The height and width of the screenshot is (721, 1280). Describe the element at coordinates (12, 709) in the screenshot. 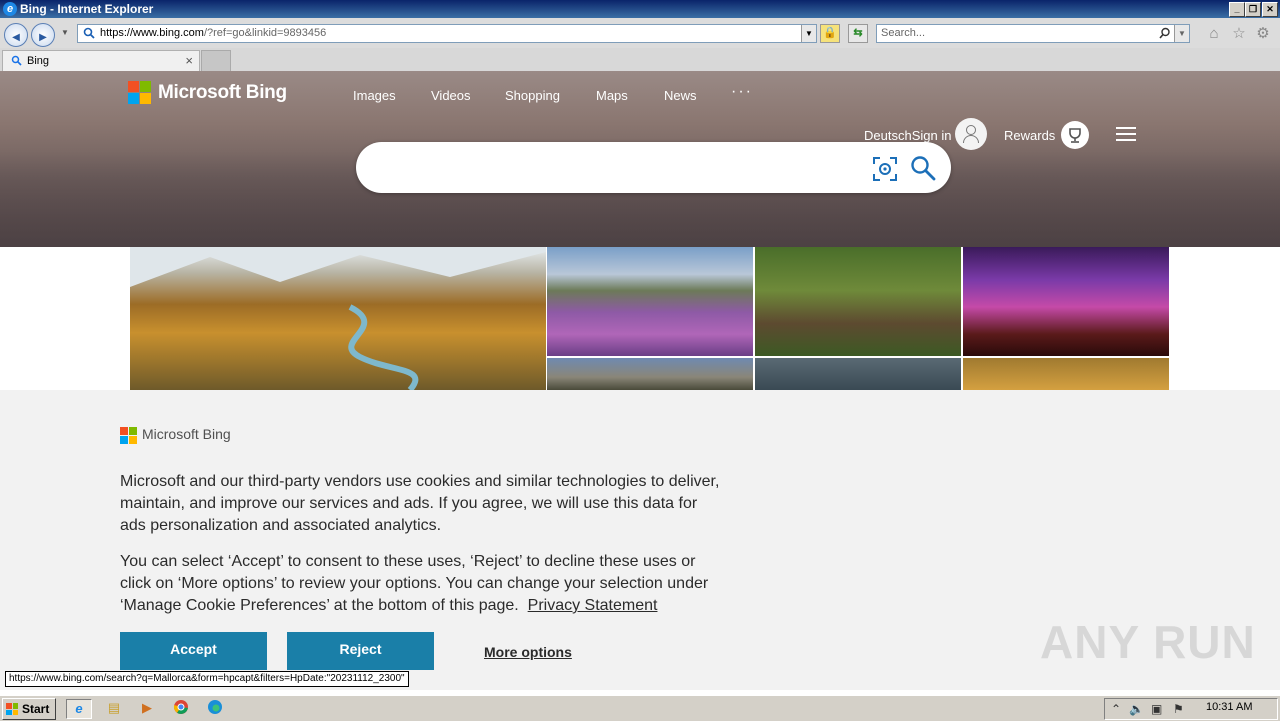

I see `windows-flag-icon` at that location.